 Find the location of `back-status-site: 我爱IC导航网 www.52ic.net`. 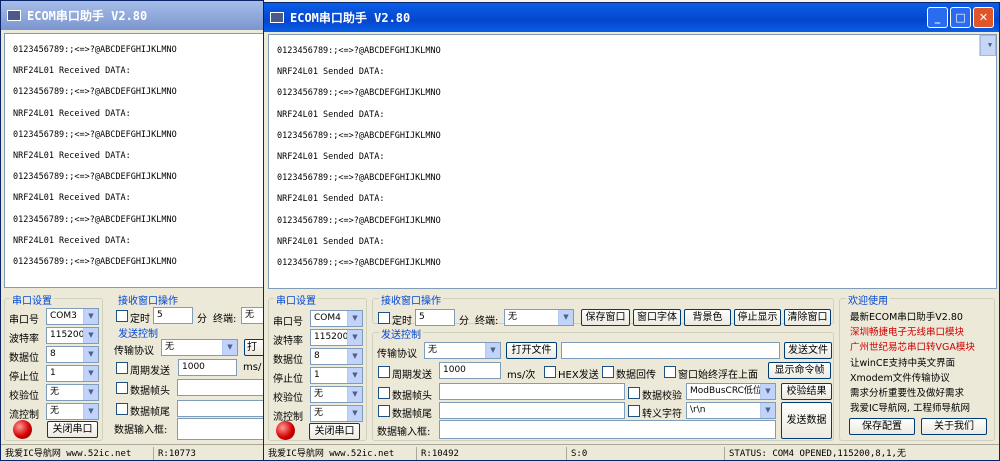

back-status-site: 我爱IC导航网 www.52ic.net is located at coordinates (68, 454).